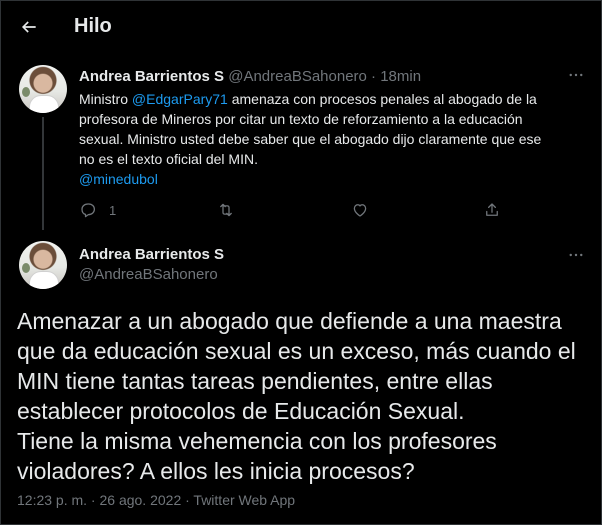 The height and width of the screenshot is (525, 602). Describe the element at coordinates (400, 76) in the screenshot. I see `tweet-time: 18min` at that location.